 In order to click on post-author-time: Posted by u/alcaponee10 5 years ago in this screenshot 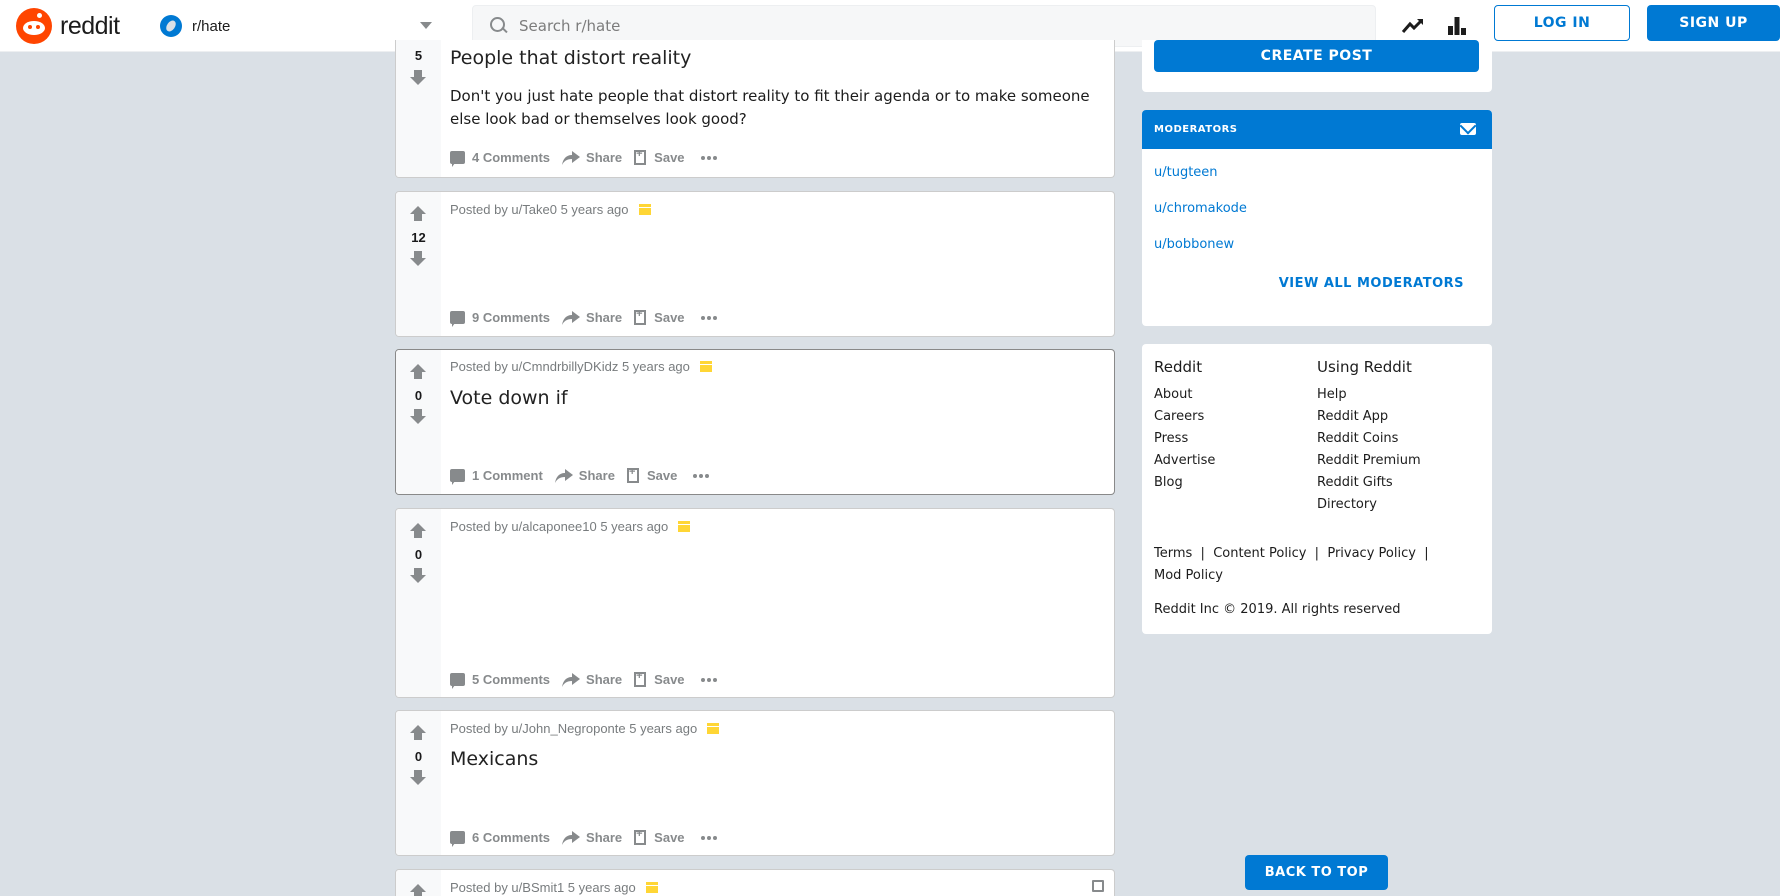, I will do `click(559, 526)`.